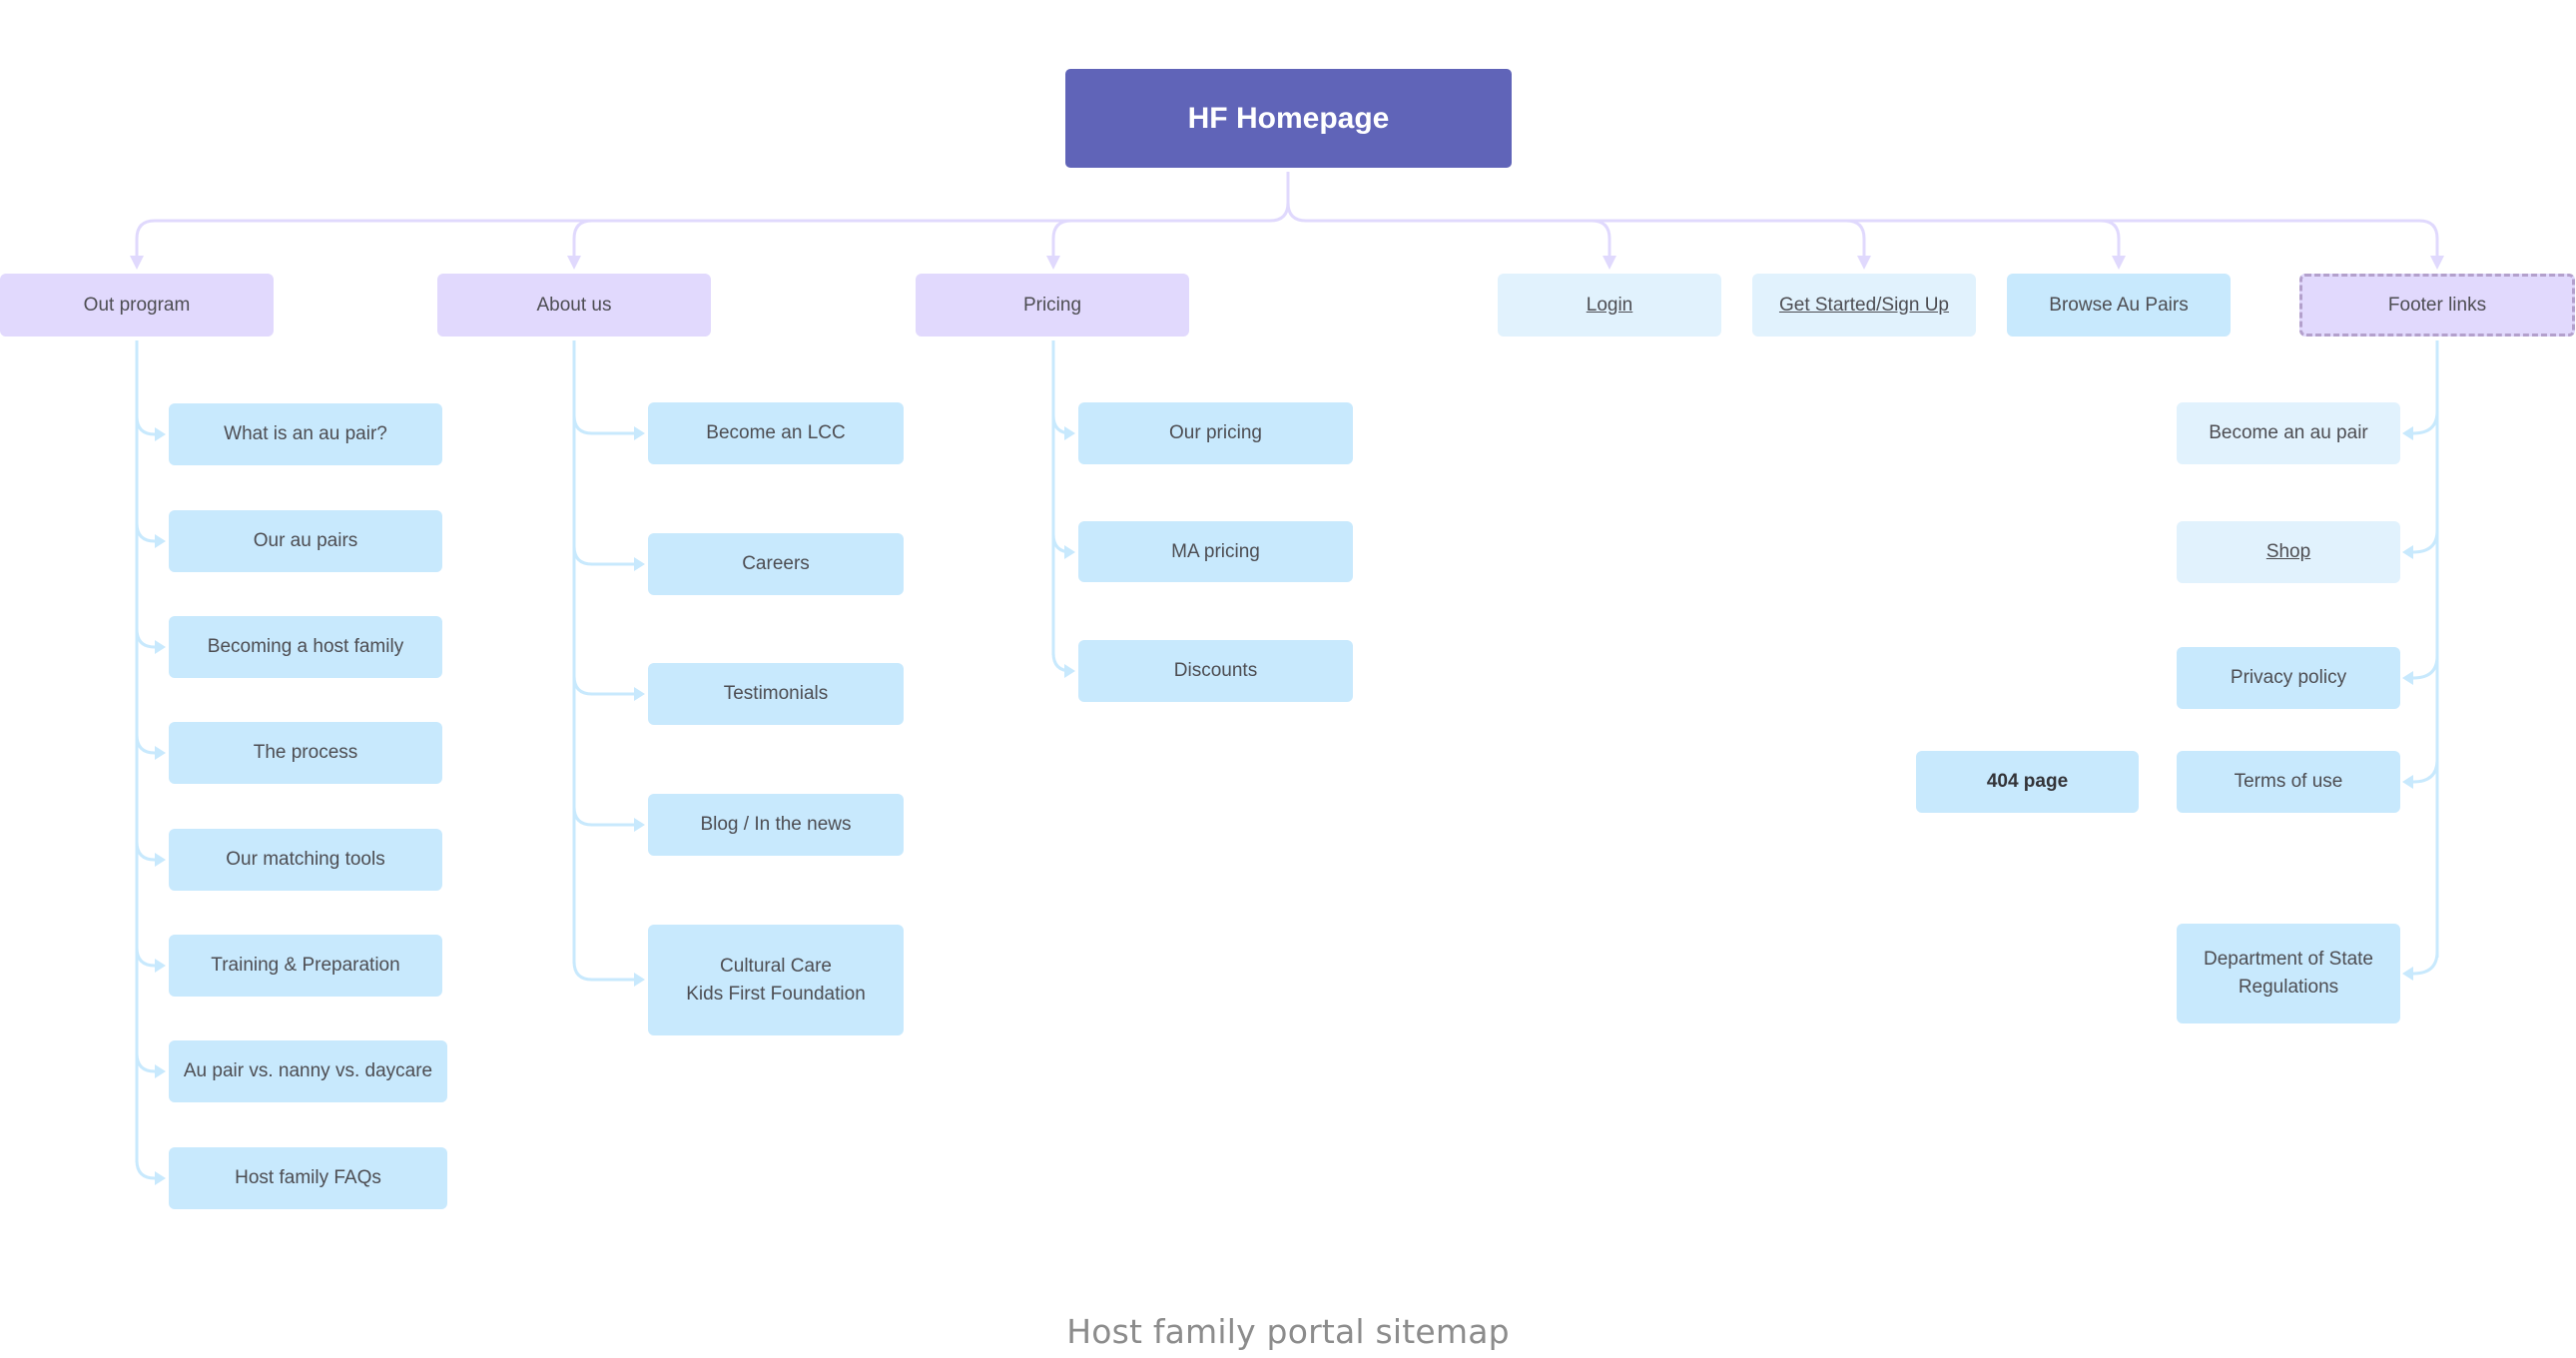 This screenshot has width=2576, height=1358. Describe the element at coordinates (1288, 1331) in the screenshot. I see `diagram-caption: Host family portal sitemap` at that location.